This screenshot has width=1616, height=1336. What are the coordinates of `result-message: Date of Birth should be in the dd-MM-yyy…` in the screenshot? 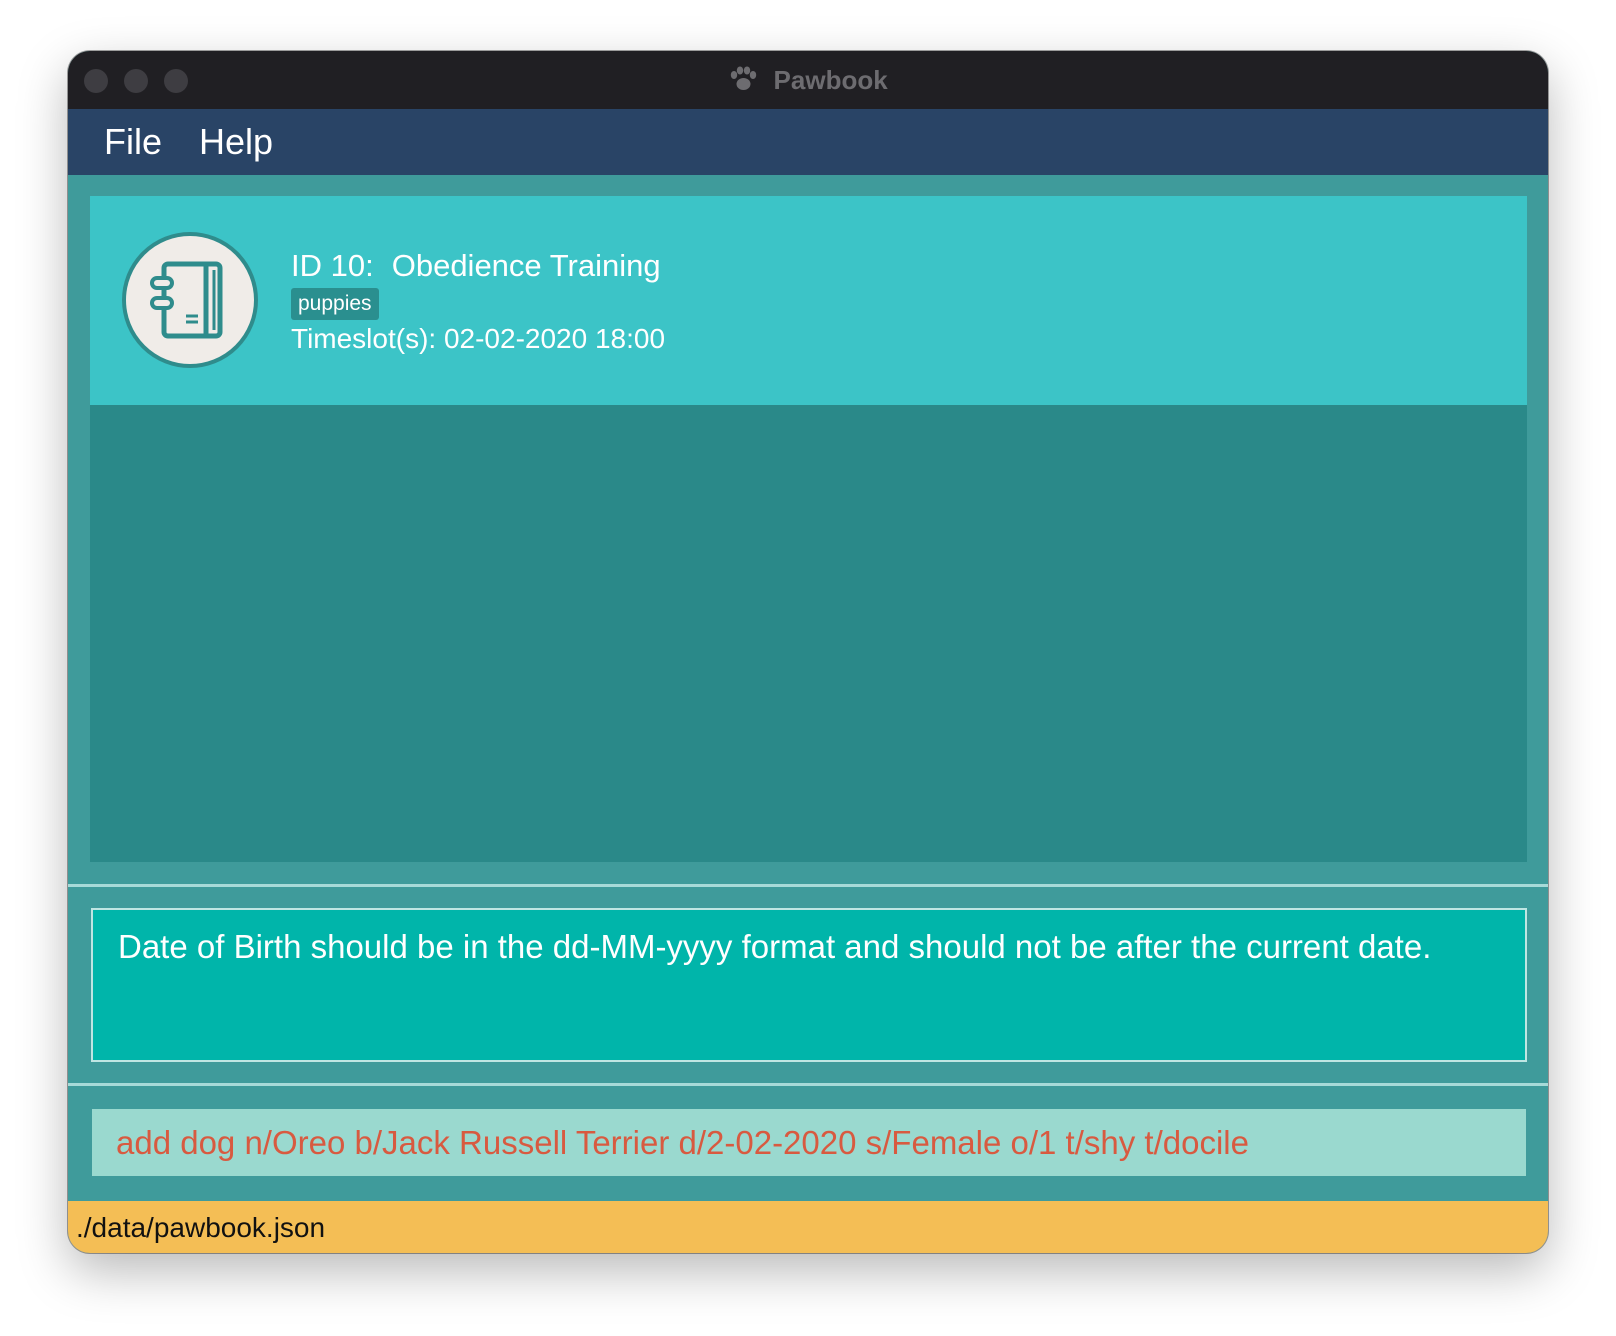 It's located at (775, 946).